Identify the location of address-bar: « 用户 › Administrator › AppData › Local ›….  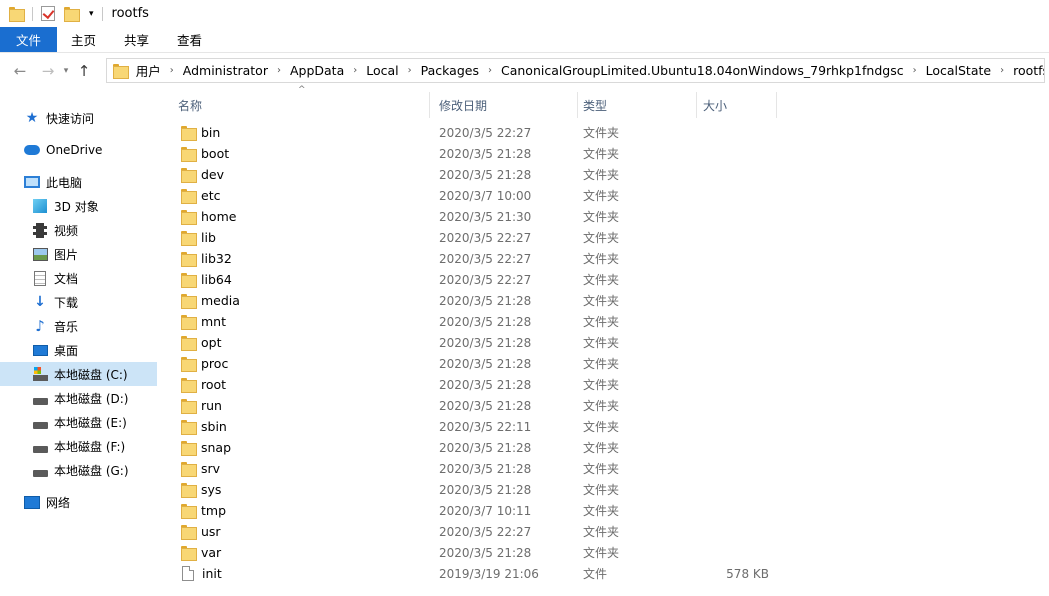
(575, 70).